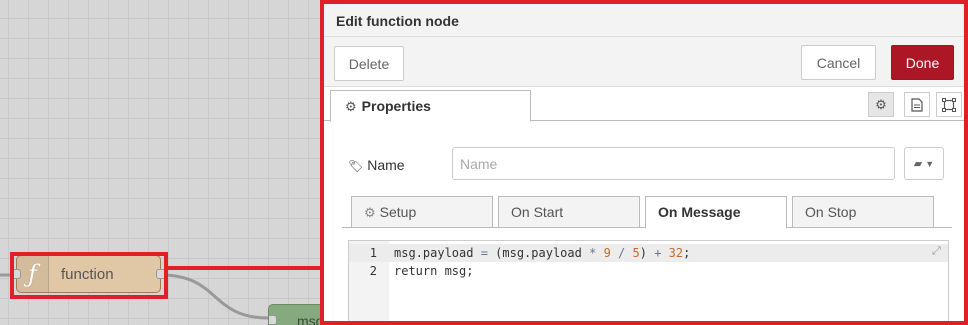 The image size is (968, 325). What do you see at coordinates (373, 271) in the screenshot?
I see `line-number: 2` at bounding box center [373, 271].